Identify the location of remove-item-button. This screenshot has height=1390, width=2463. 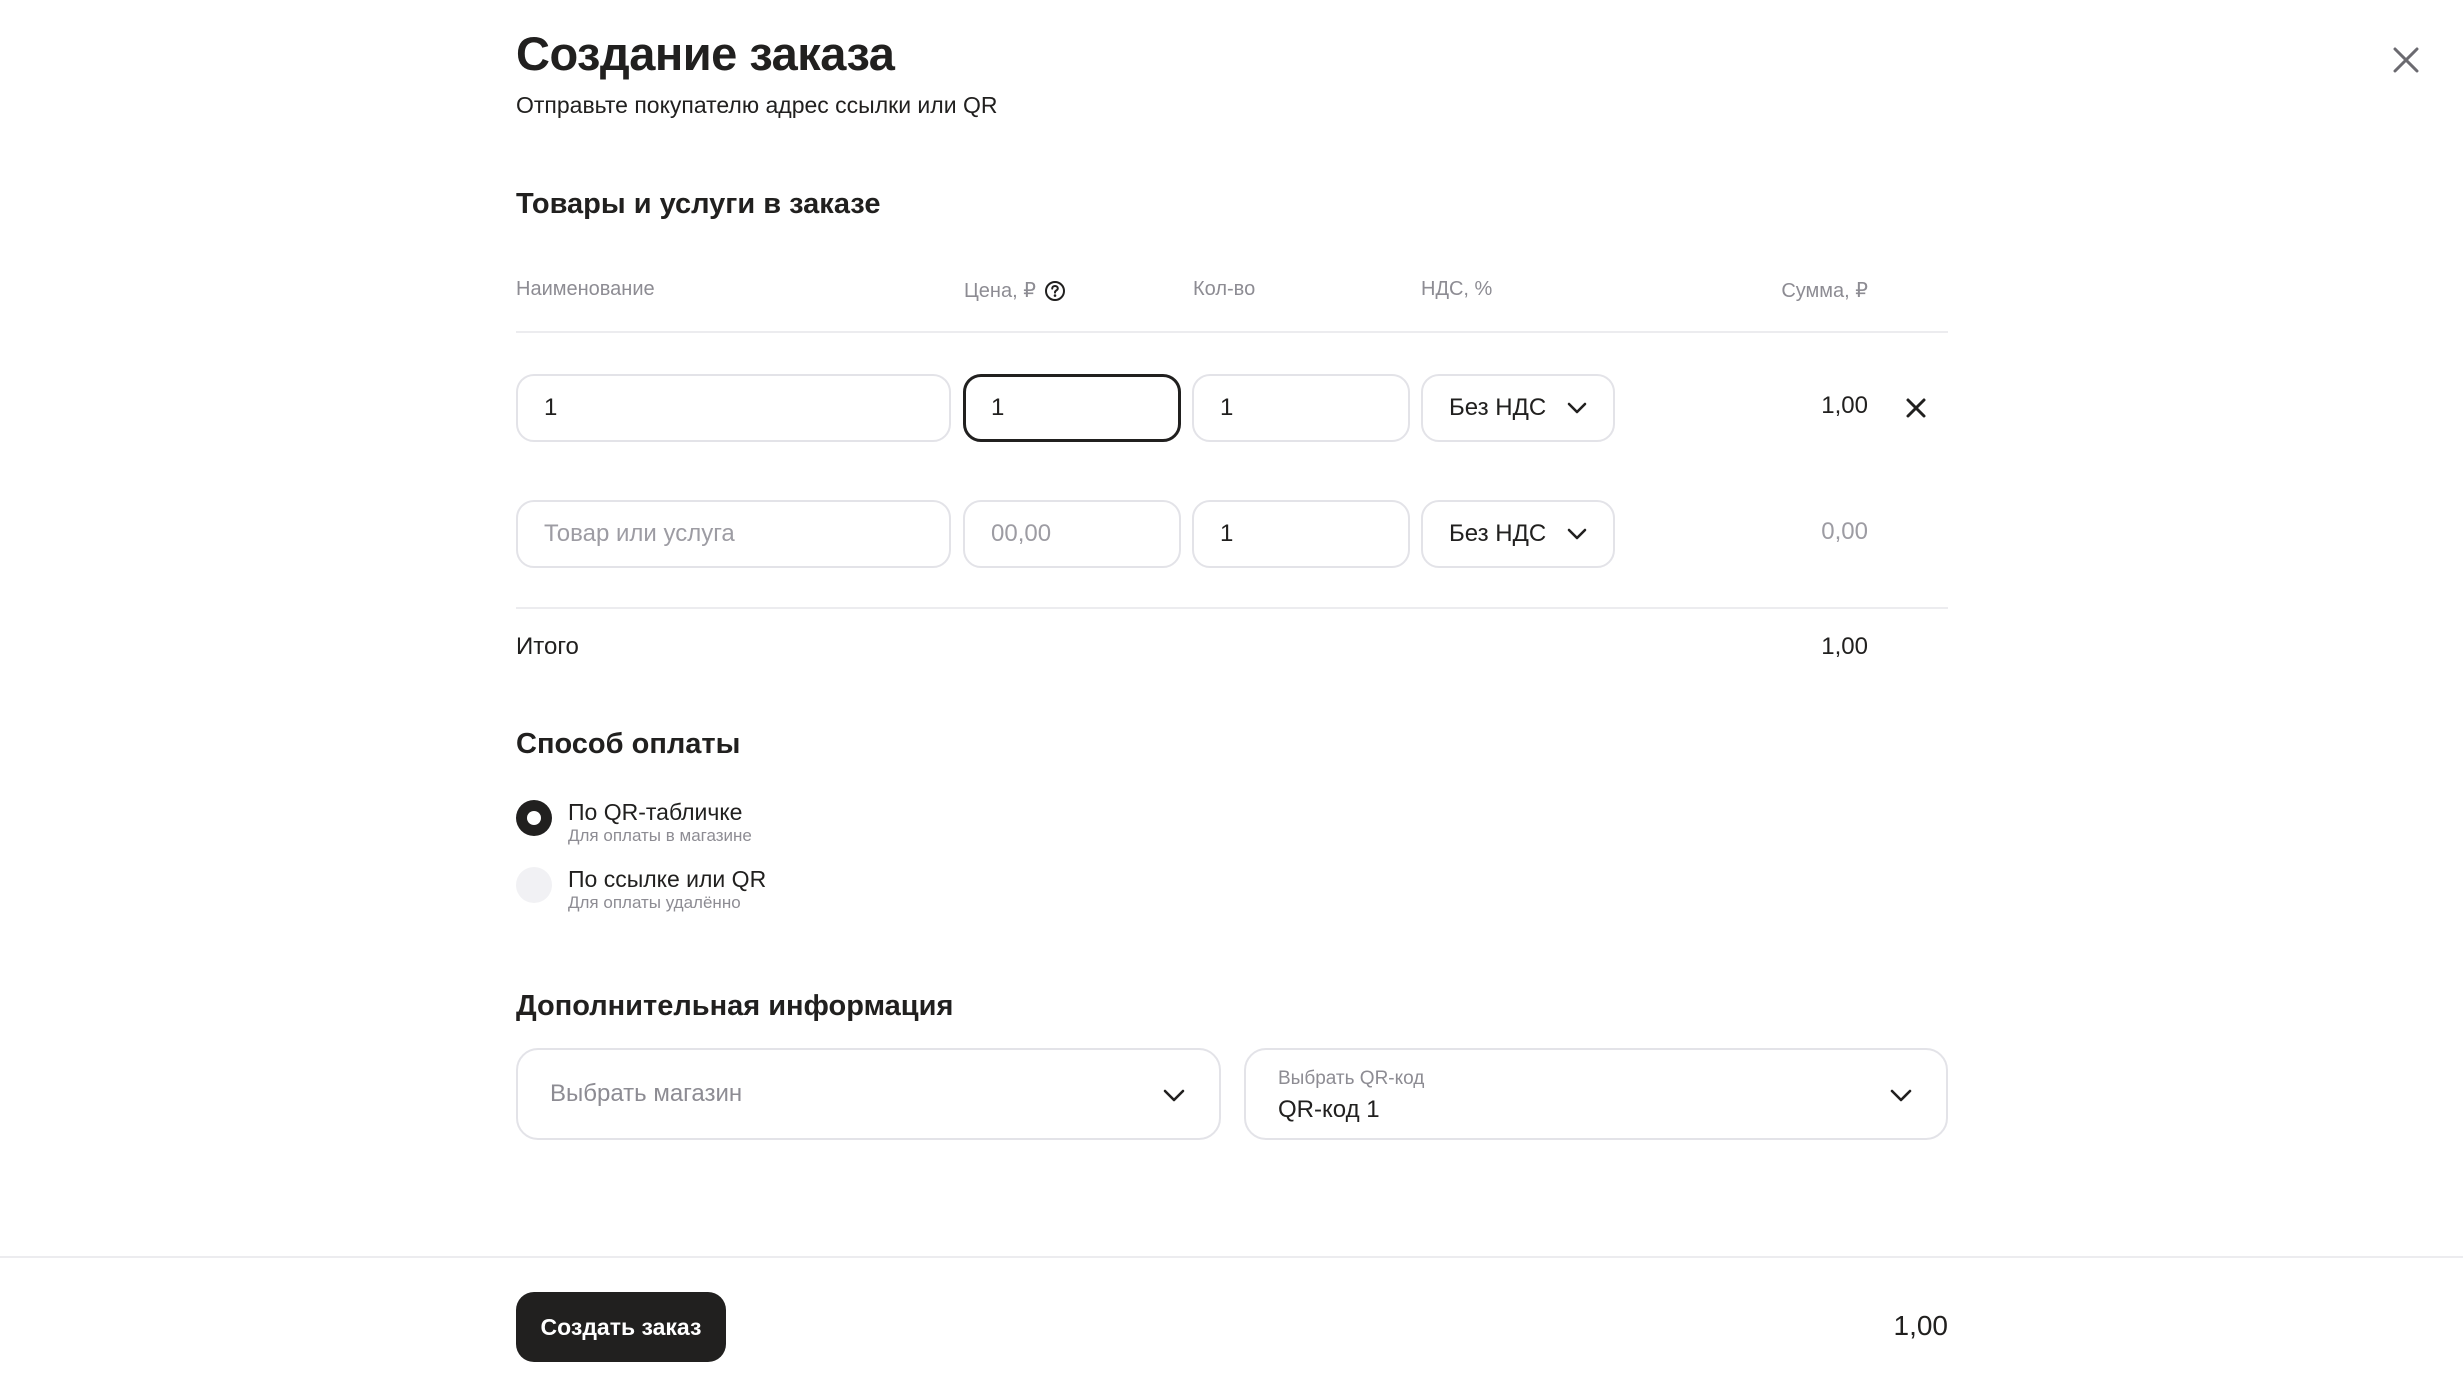
(1916, 408).